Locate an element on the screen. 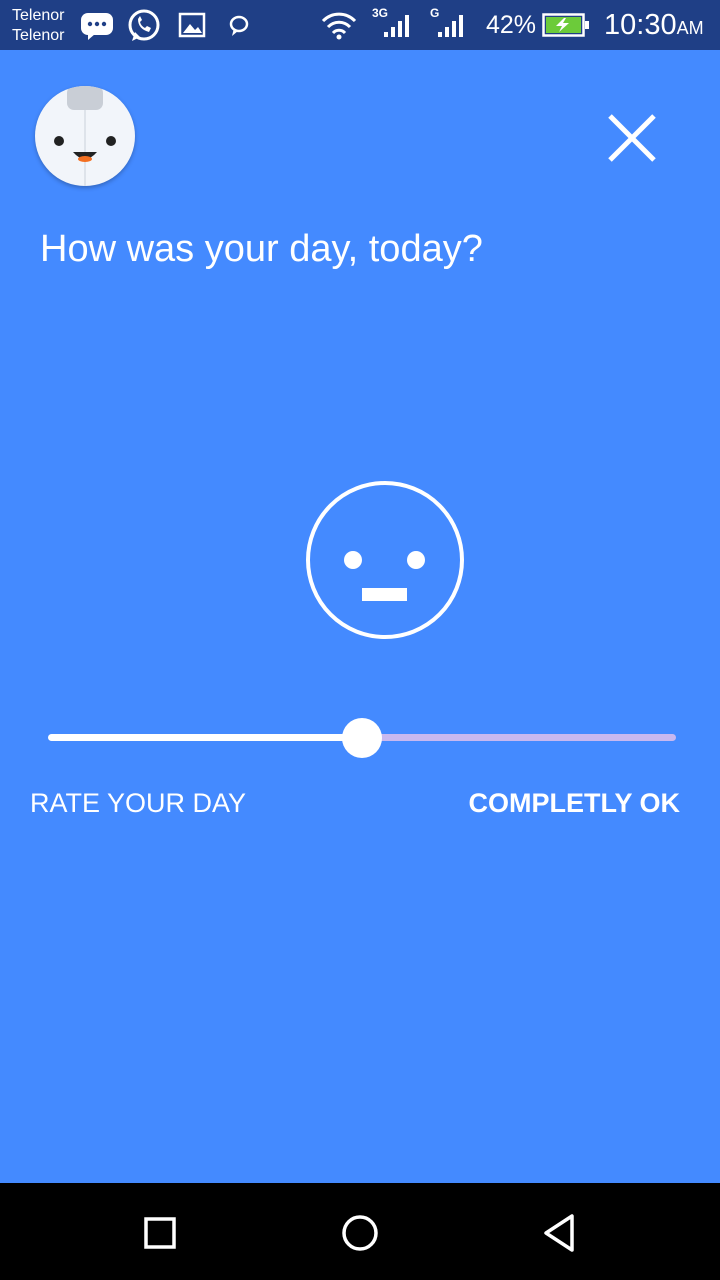 Image resolution: width=720 pixels, height=1280 pixels. slider-track-remaining is located at coordinates (519, 737).